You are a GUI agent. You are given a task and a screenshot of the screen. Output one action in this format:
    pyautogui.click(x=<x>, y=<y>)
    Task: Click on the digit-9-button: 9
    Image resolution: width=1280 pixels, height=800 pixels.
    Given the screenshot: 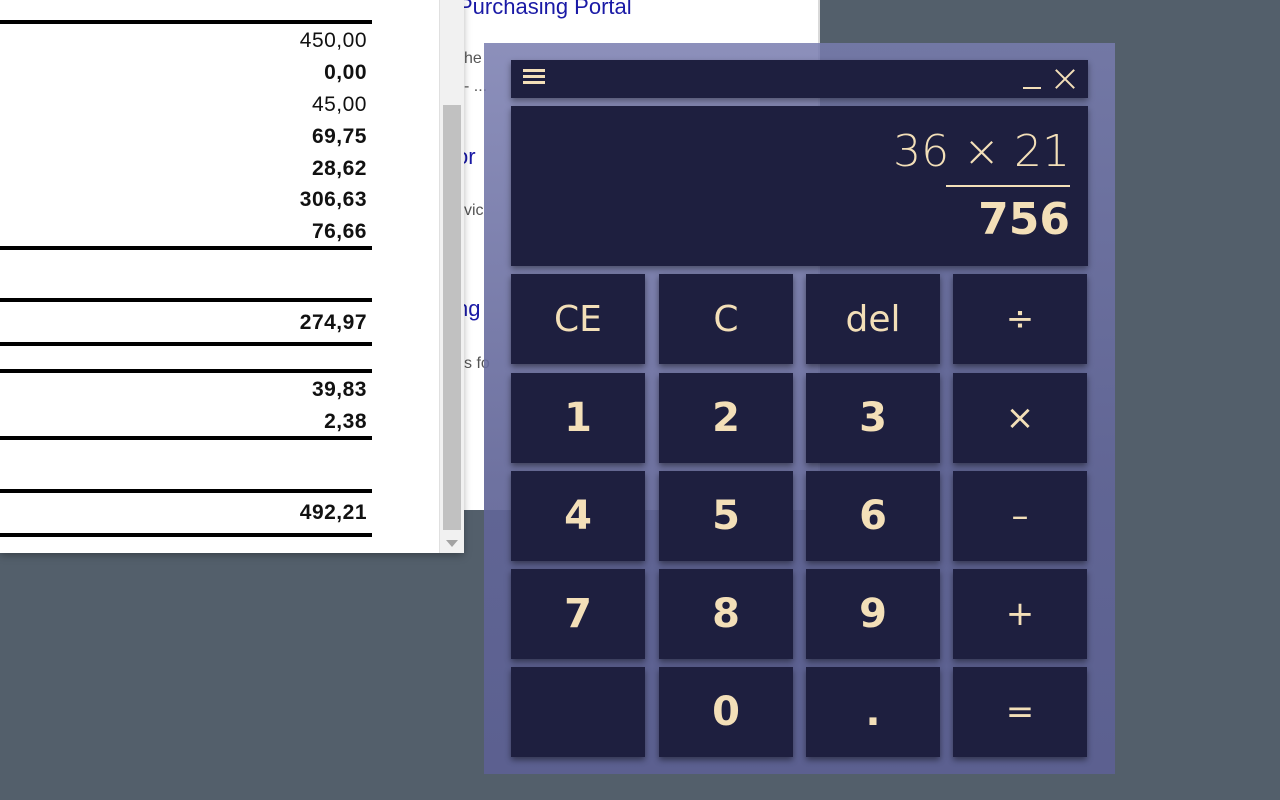 What is the action you would take?
    pyautogui.click(x=873, y=614)
    